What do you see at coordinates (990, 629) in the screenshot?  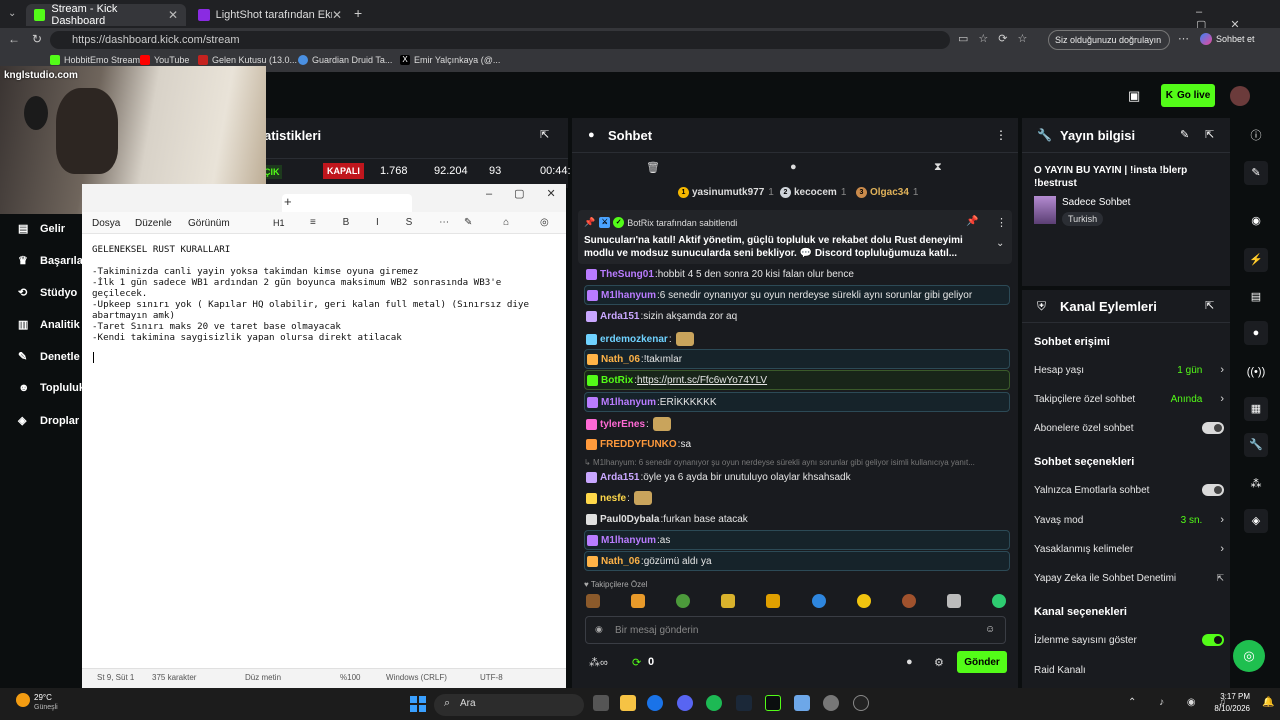 I see `emoji-picker-icon: ☺` at bounding box center [990, 629].